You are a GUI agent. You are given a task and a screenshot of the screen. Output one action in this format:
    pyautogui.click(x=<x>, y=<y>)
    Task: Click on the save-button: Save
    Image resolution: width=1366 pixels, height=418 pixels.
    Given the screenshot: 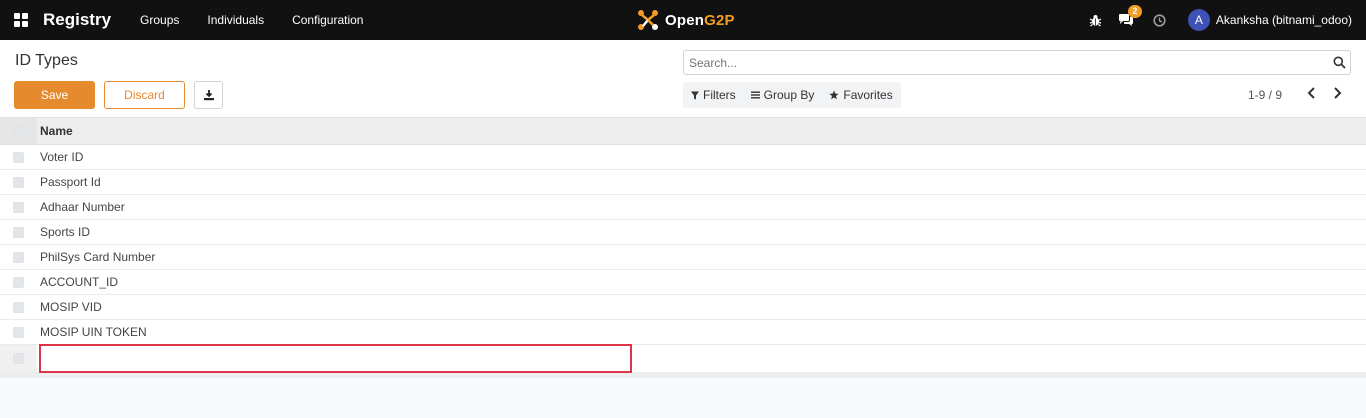 What is the action you would take?
    pyautogui.click(x=54, y=95)
    